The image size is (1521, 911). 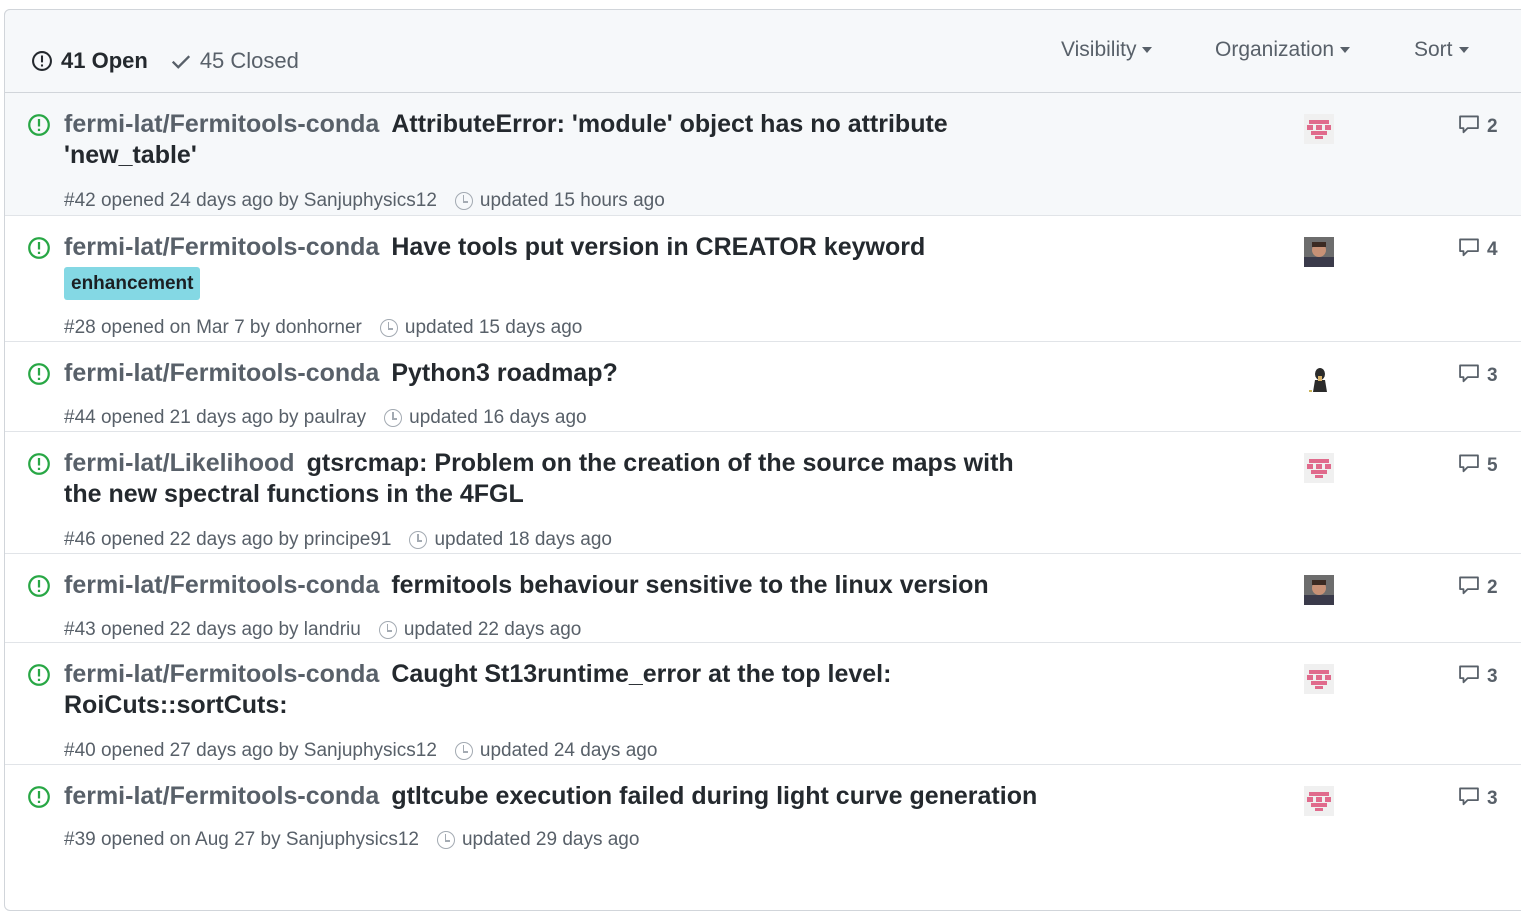 What do you see at coordinates (1492, 465) in the screenshot?
I see `comment-count: 5` at bounding box center [1492, 465].